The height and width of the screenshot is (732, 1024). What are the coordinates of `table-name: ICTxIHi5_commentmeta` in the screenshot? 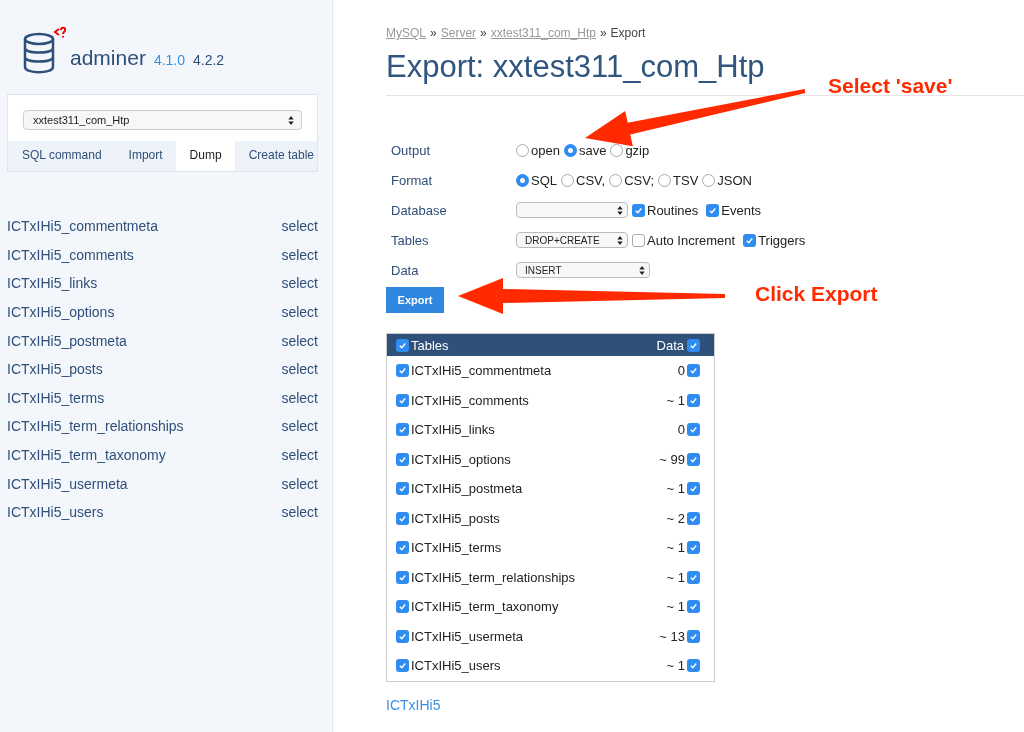 It's located at (481, 371).